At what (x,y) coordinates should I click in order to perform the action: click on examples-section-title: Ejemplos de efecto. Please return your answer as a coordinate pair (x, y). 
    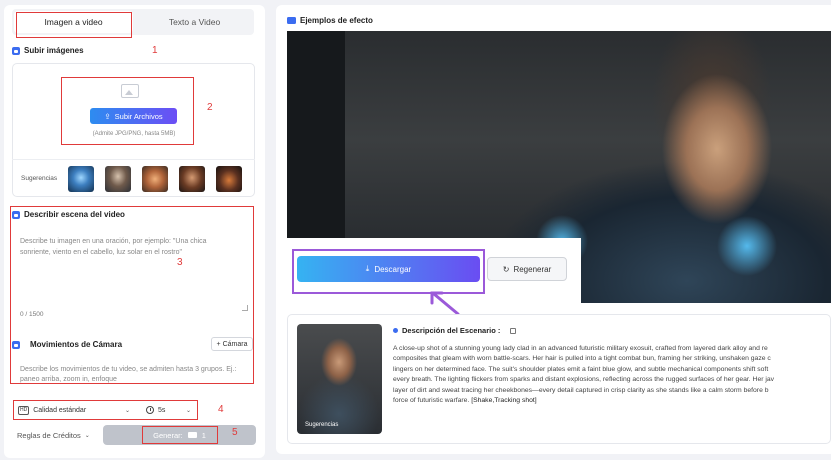
    Looking at the image, I should click on (330, 20).